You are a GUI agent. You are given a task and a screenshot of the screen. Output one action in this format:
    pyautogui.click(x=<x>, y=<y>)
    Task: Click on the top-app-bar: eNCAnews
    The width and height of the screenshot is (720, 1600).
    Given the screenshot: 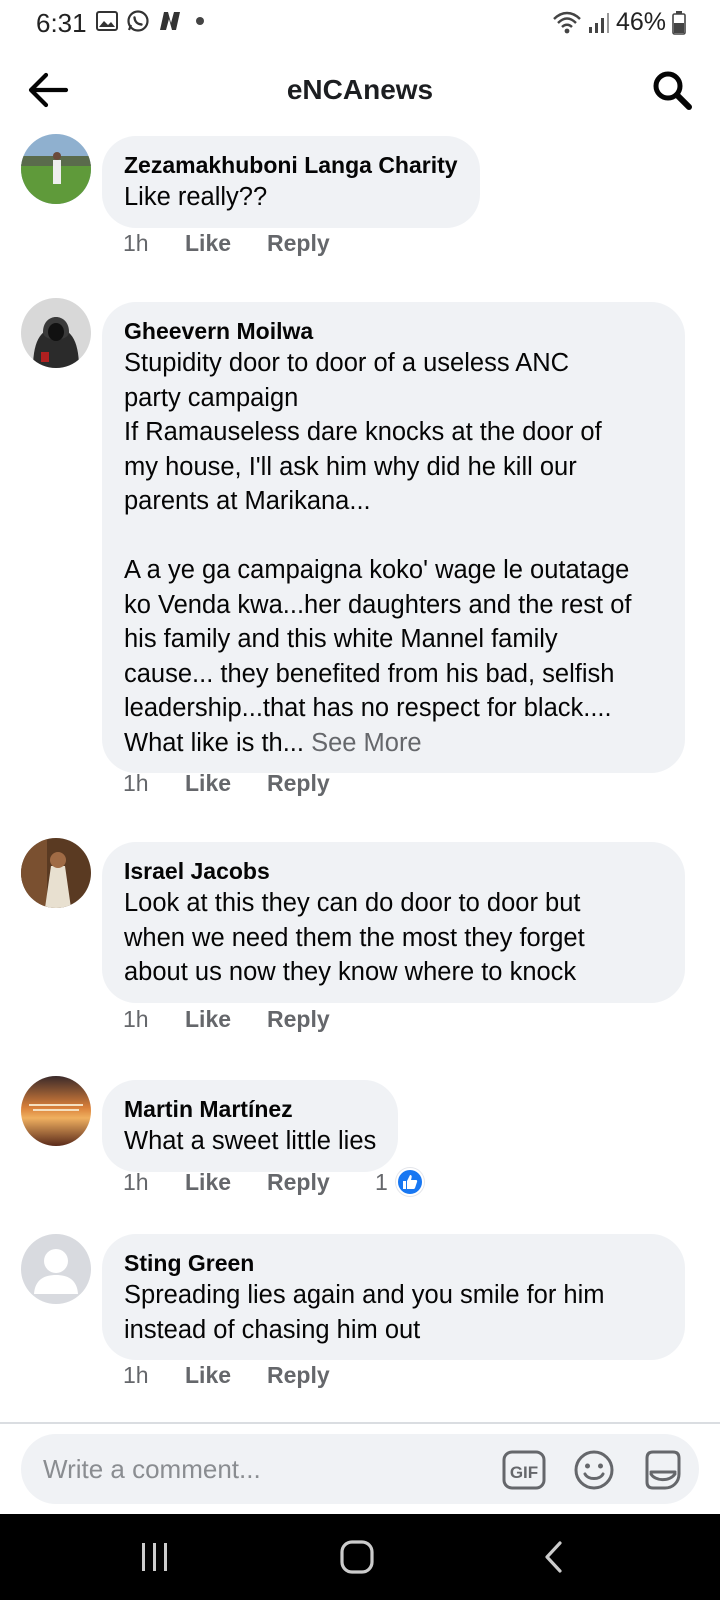 What is the action you would take?
    pyautogui.click(x=360, y=90)
    